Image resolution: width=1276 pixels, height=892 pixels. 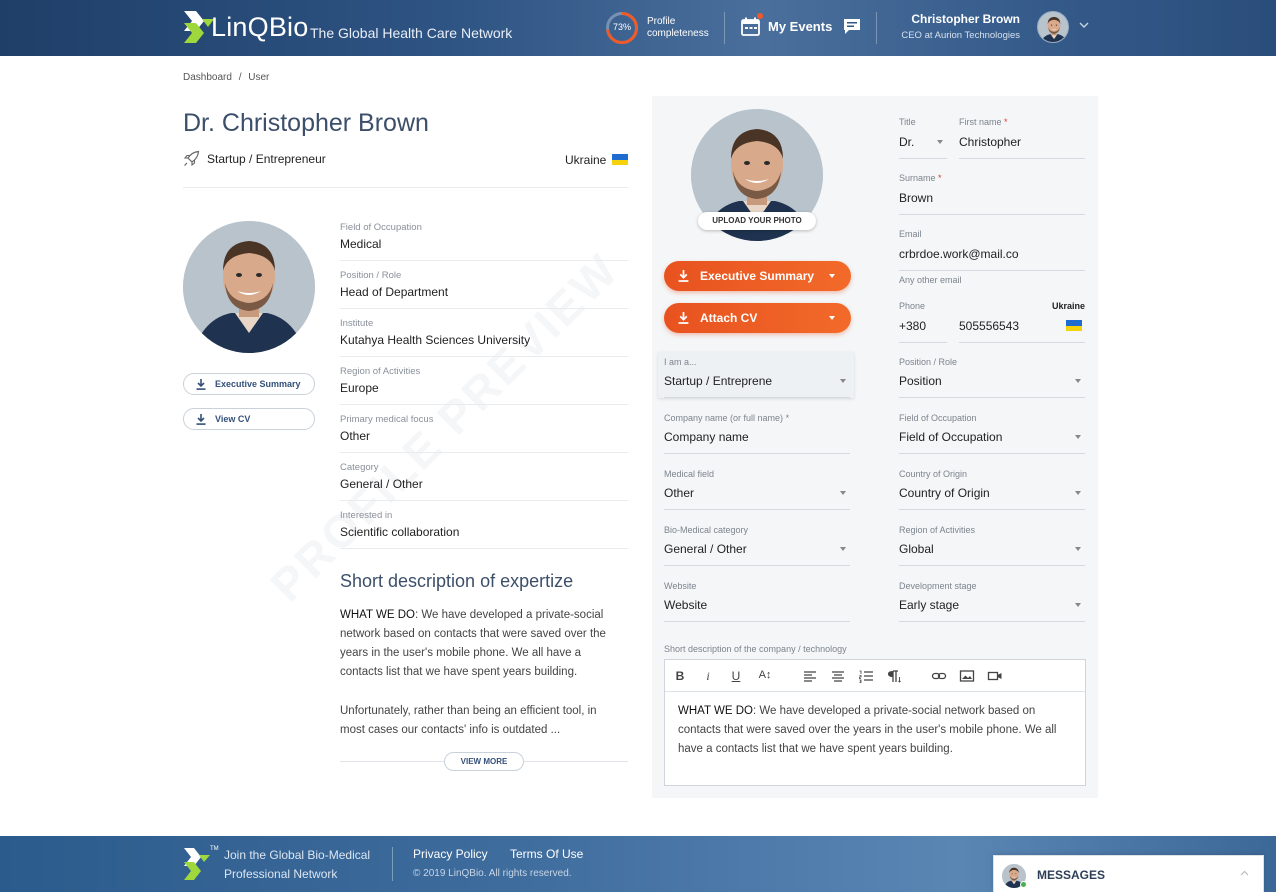 I want to click on info-label: Institute, so click(x=357, y=323).